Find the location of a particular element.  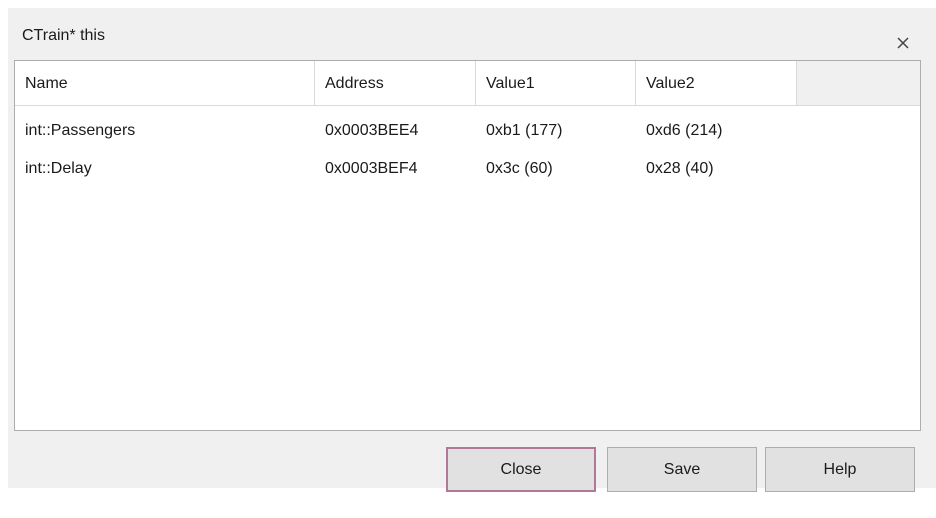

close-button: Close is located at coordinates (521, 469).